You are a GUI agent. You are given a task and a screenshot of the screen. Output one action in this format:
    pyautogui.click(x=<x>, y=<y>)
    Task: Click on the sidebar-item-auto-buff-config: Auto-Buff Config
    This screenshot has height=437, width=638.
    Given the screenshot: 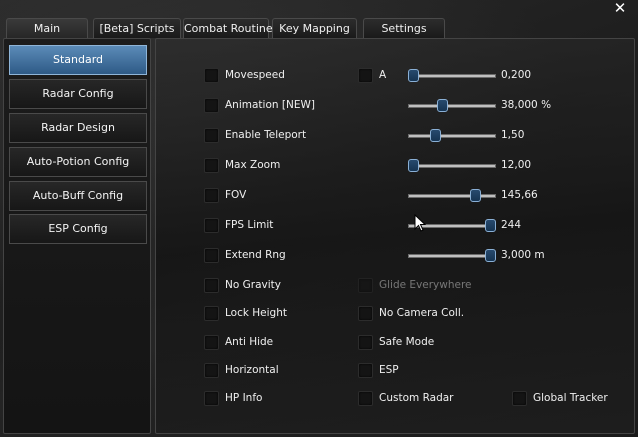 What is the action you would take?
    pyautogui.click(x=78, y=196)
    